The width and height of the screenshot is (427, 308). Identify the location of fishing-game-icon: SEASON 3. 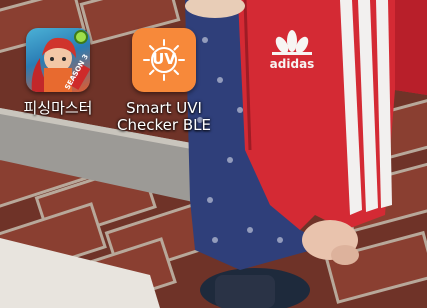
(58, 60).